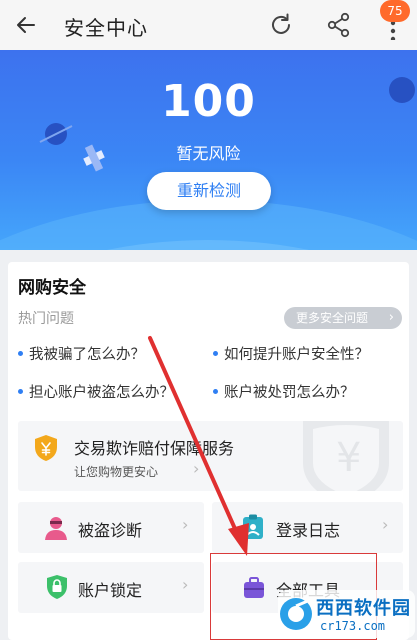 This screenshot has width=417, height=640. Describe the element at coordinates (56, 528) in the screenshot. I see `person-icon` at that location.